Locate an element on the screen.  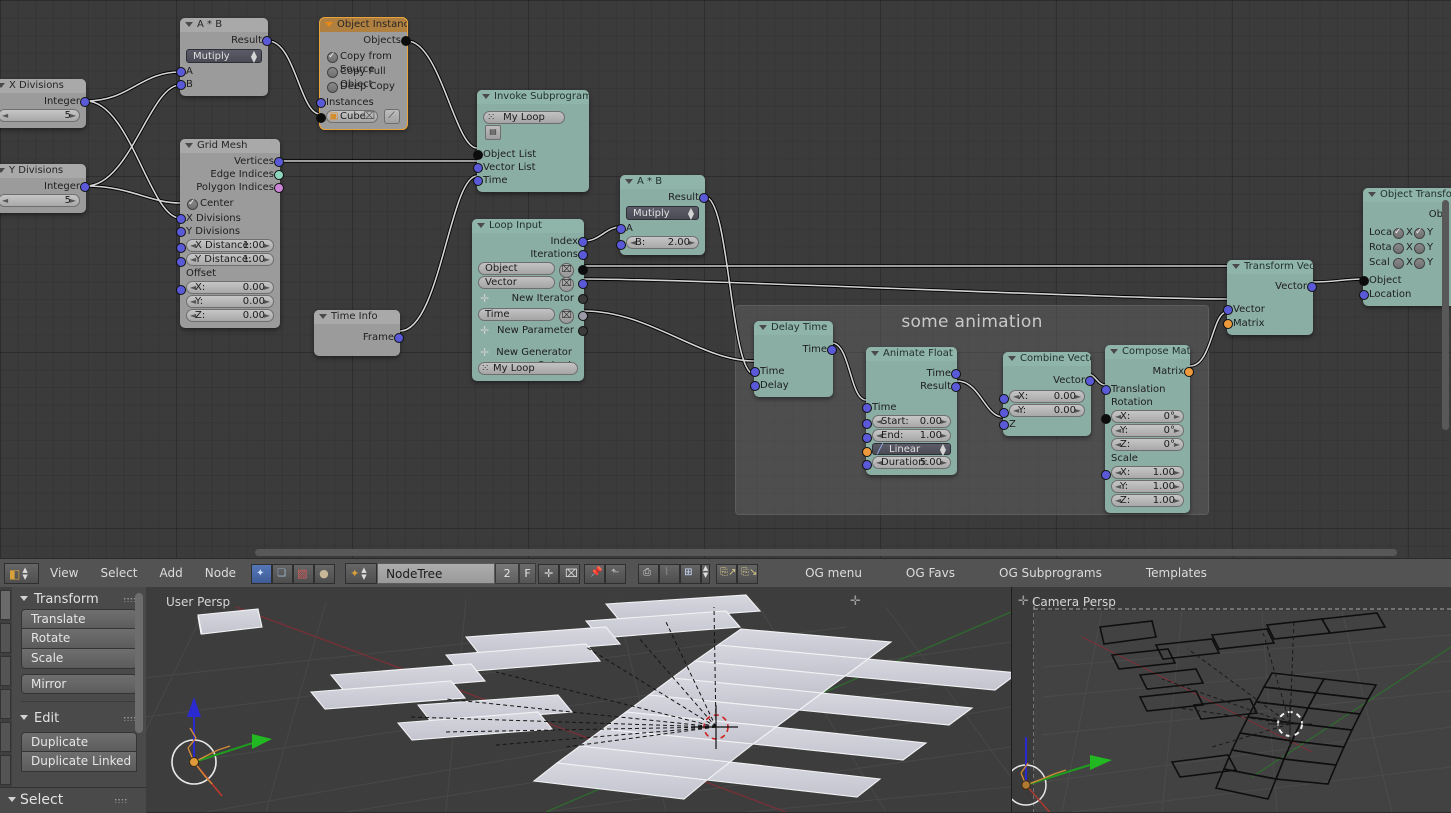
socket-iterations is located at coordinates (583, 255).